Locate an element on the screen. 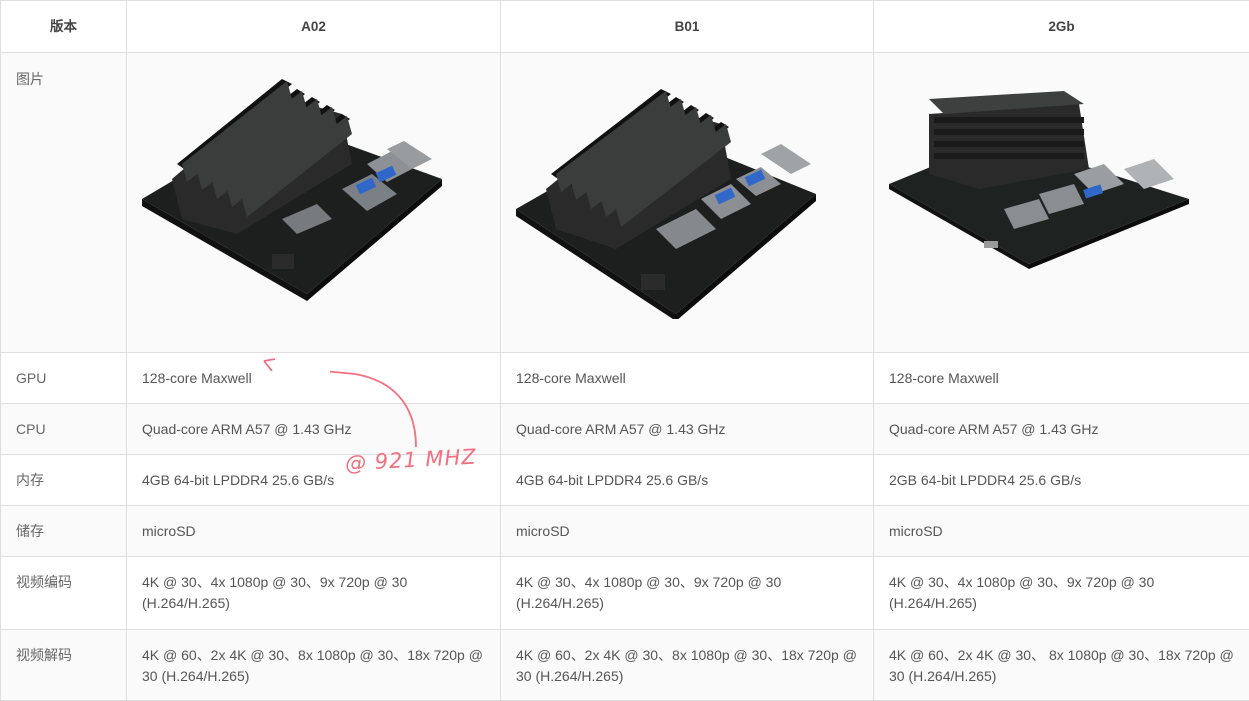  memory-2gb: 2GB 64-bit LPDDR4 25.6 GB/s is located at coordinates (1061, 480).